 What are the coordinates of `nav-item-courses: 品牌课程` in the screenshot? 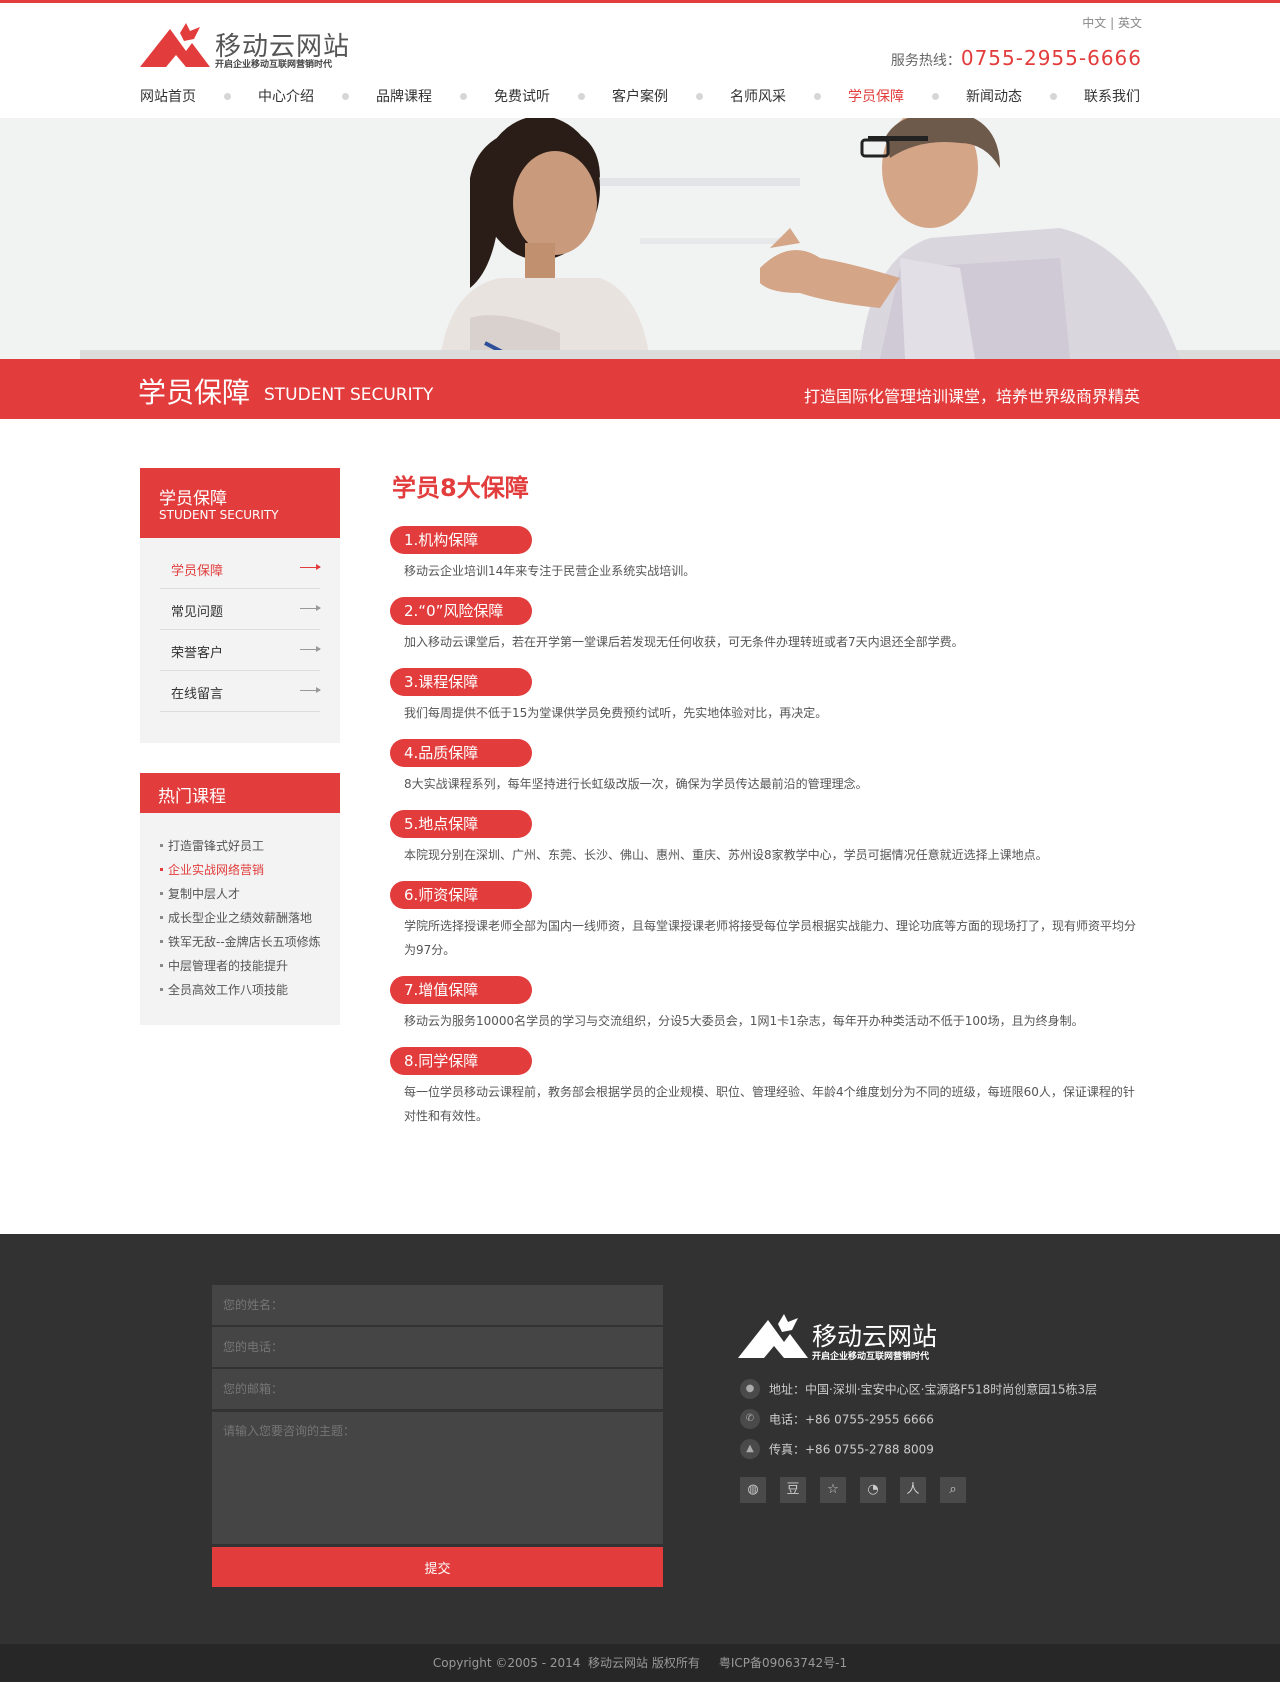 It's located at (404, 96).